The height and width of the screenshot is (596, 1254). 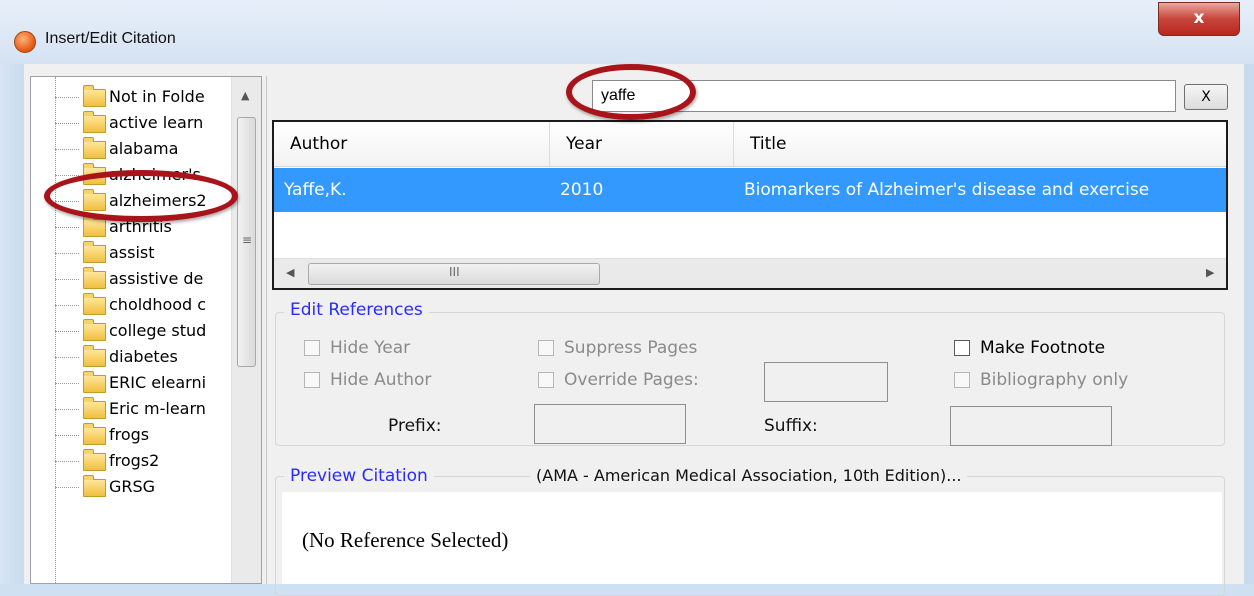 I want to click on tree-folder-item: ERIC elearni, so click(x=143, y=384).